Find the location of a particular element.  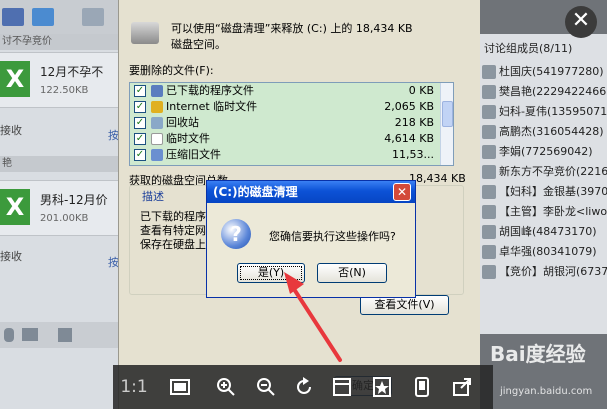

favorite-icon is located at coordinates (382, 387).